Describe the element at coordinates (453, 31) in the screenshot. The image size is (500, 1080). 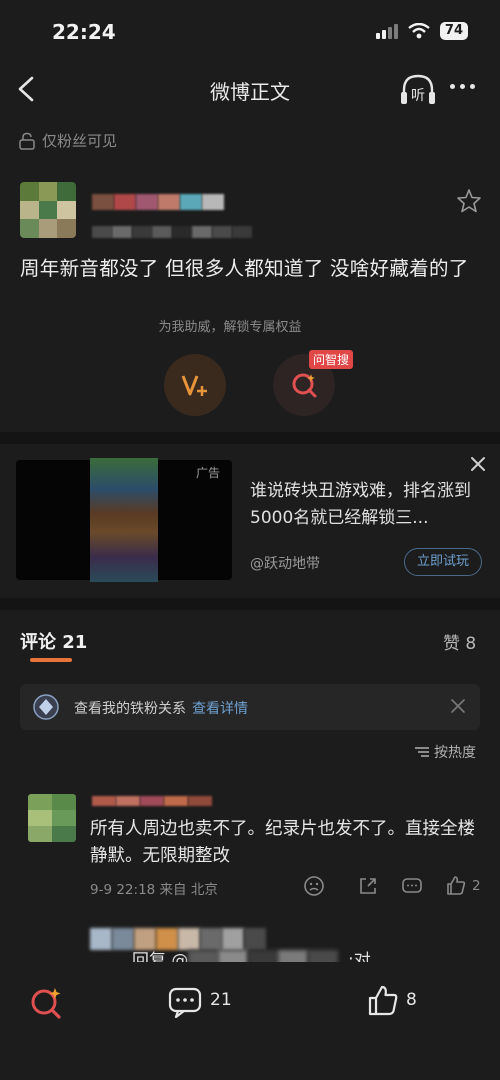
I see `battery-indicator: 74` at that location.